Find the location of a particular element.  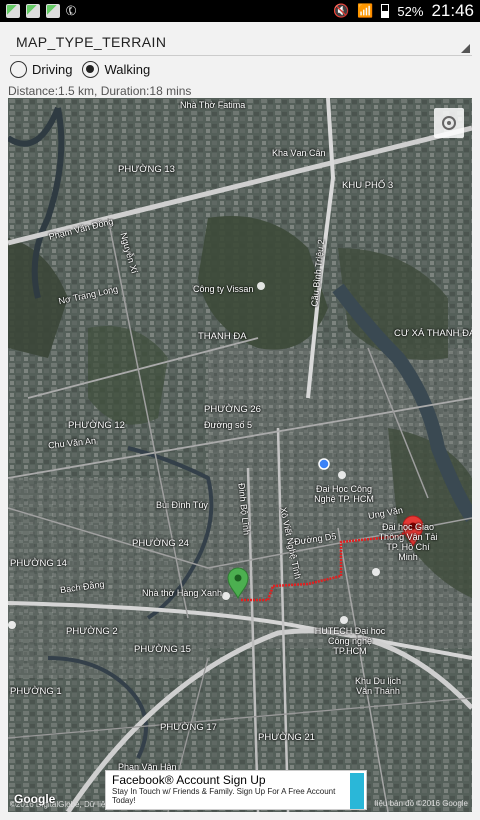

map-label: KHU PHỐ 3 is located at coordinates (368, 185).